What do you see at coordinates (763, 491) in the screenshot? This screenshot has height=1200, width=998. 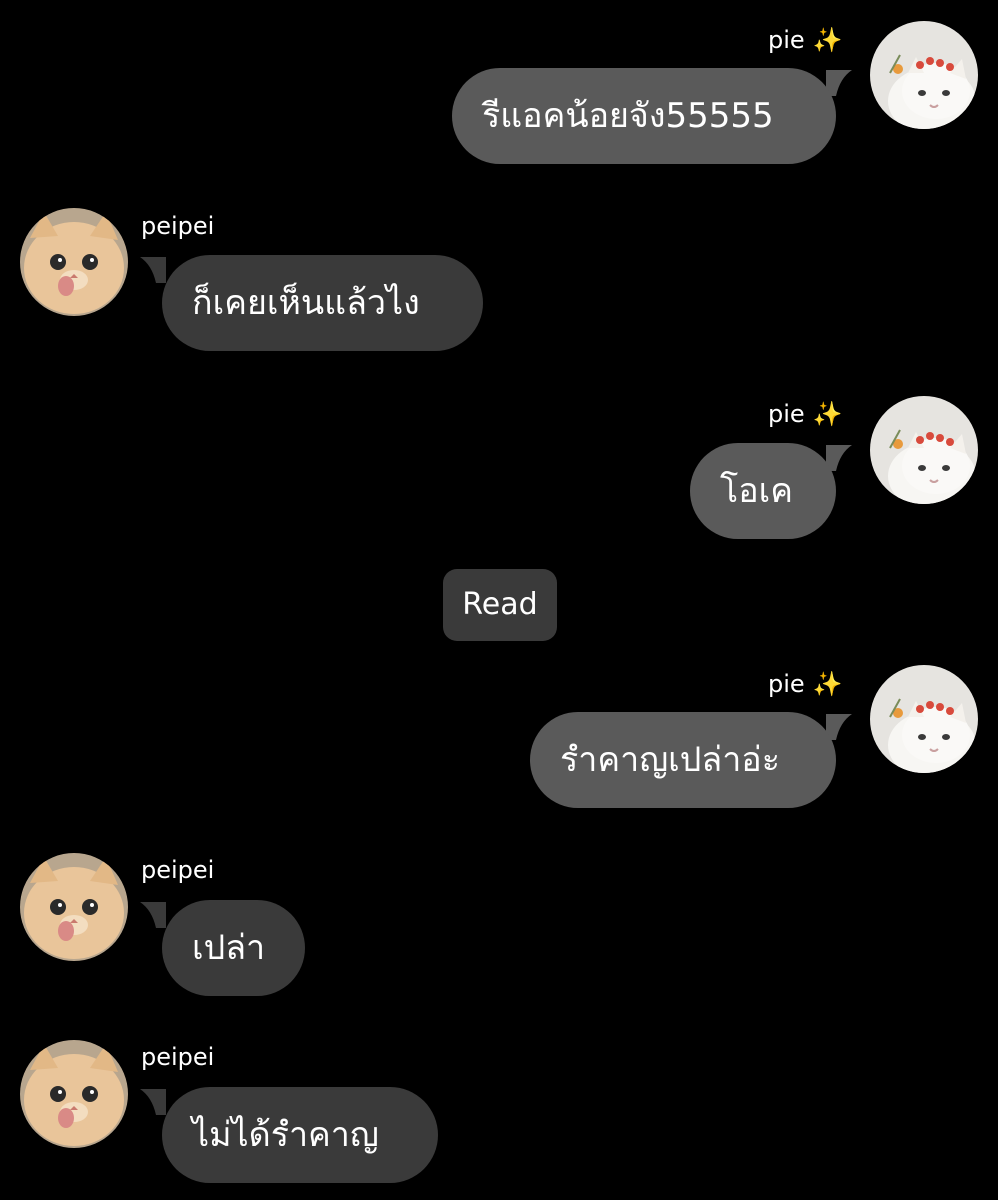 I see `message-bubble: โอเค` at bounding box center [763, 491].